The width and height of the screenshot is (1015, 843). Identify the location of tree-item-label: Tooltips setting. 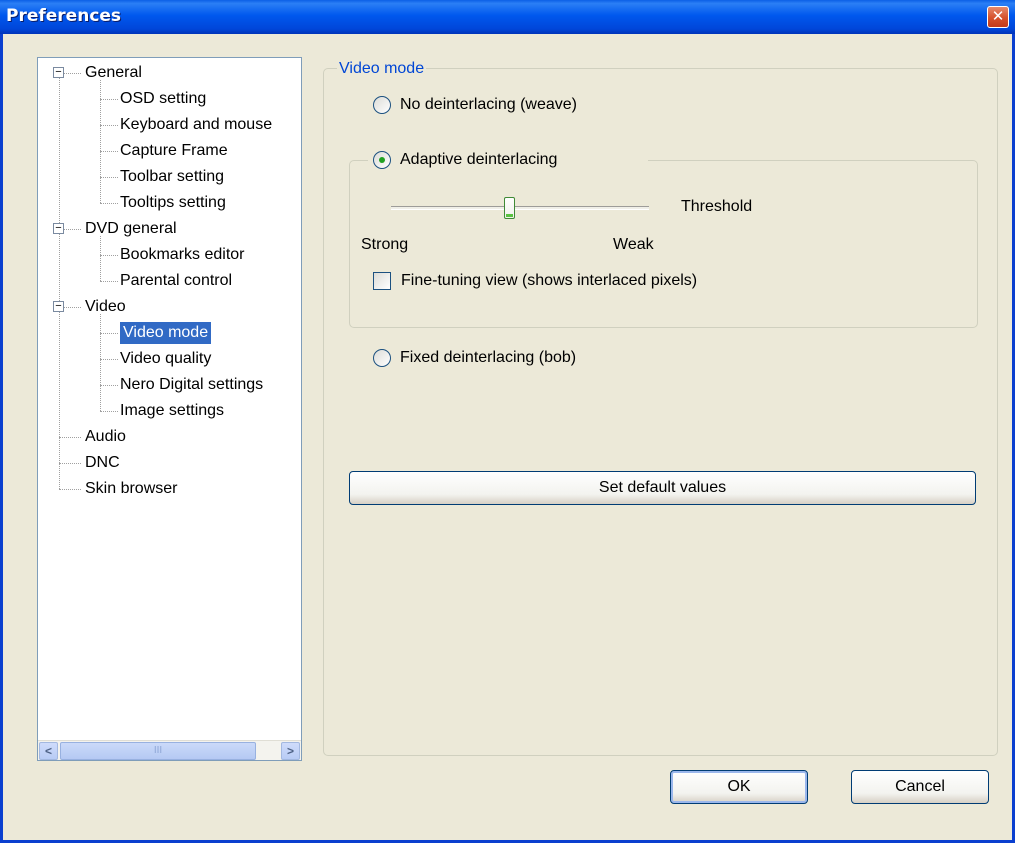
(173, 202).